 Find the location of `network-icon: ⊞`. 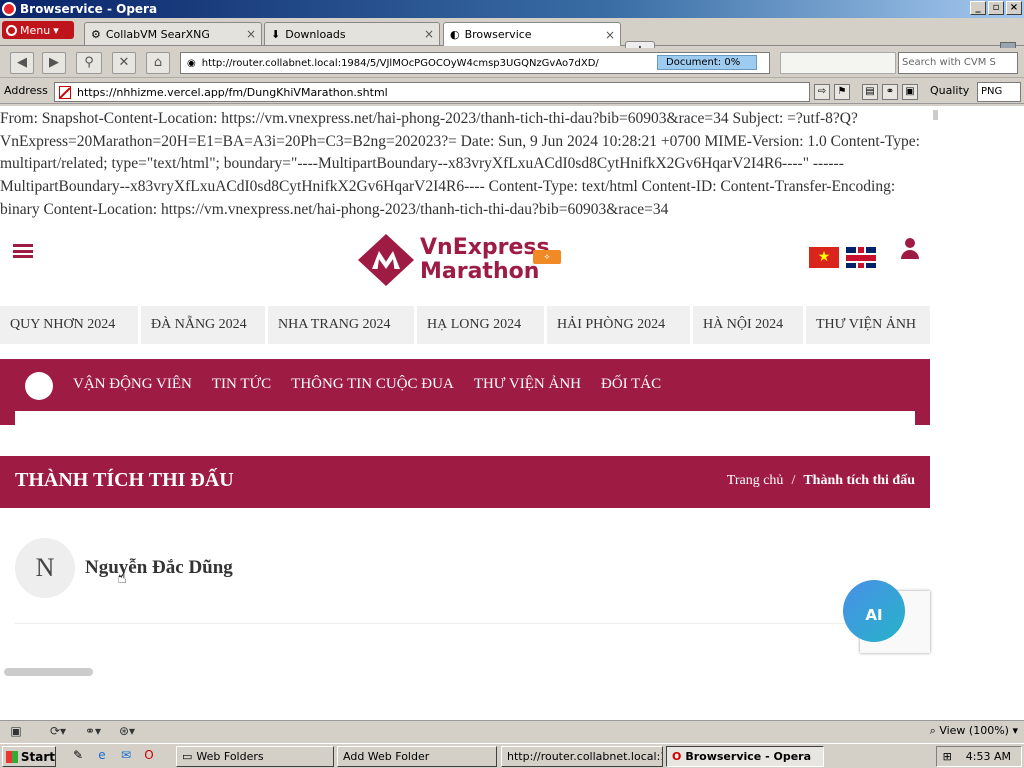

network-icon: ⊞ is located at coordinates (947, 756).